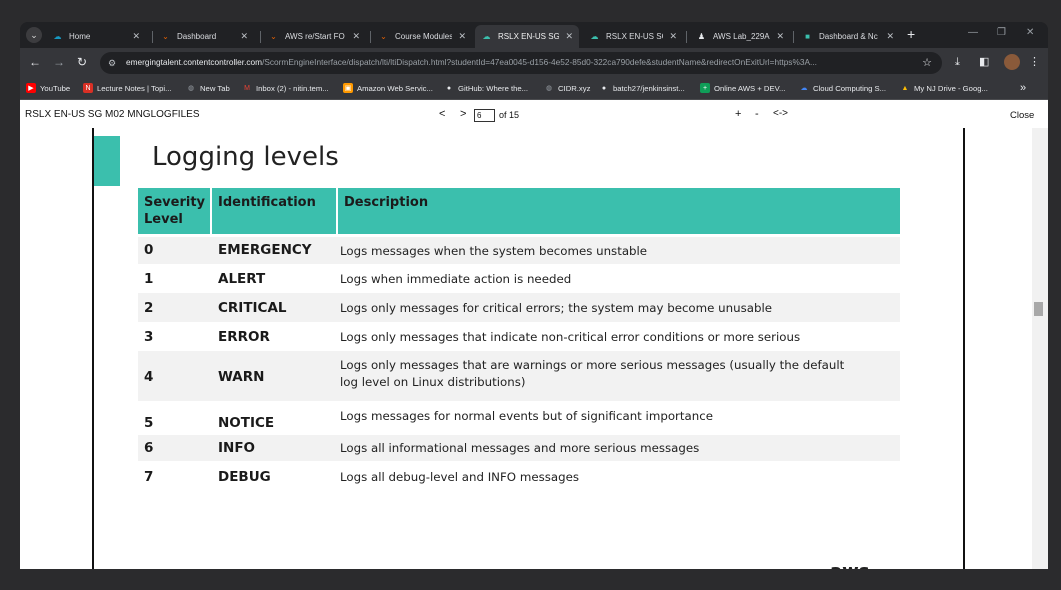 The width and height of the screenshot is (1061, 590). I want to click on scrollbar-thumb, so click(1038, 309).